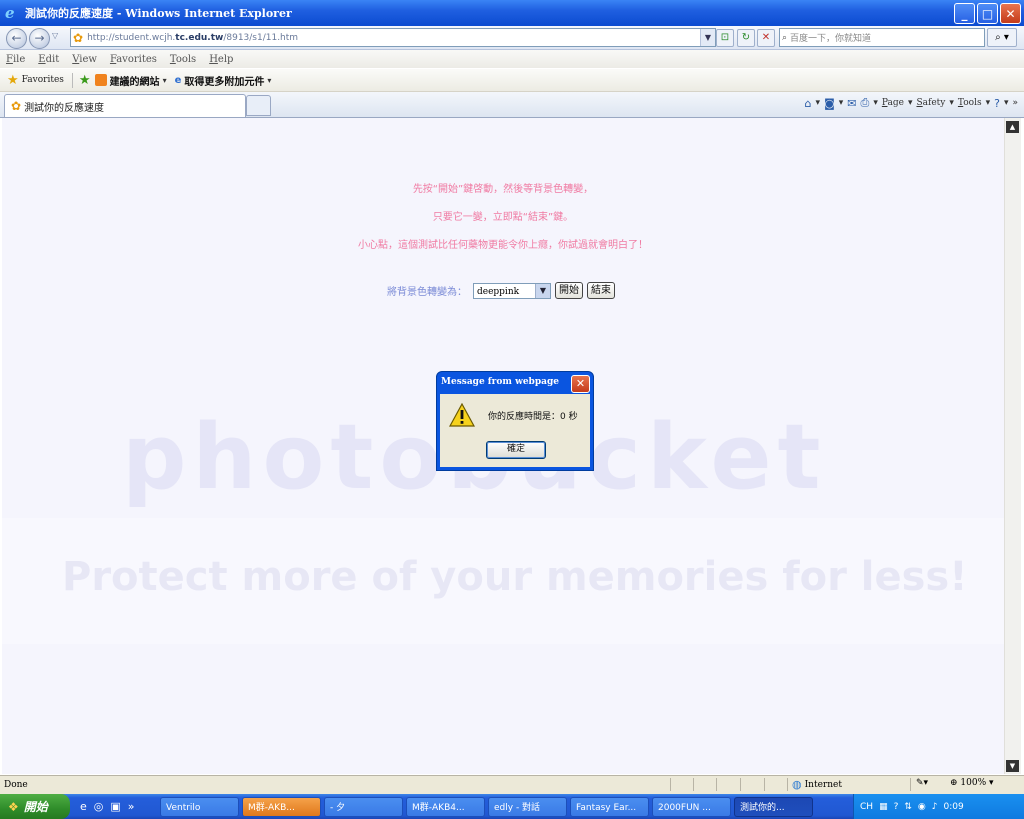 The height and width of the screenshot is (819, 1024). What do you see at coordinates (766, 38) in the screenshot?
I see `stop-icon: ✕` at bounding box center [766, 38].